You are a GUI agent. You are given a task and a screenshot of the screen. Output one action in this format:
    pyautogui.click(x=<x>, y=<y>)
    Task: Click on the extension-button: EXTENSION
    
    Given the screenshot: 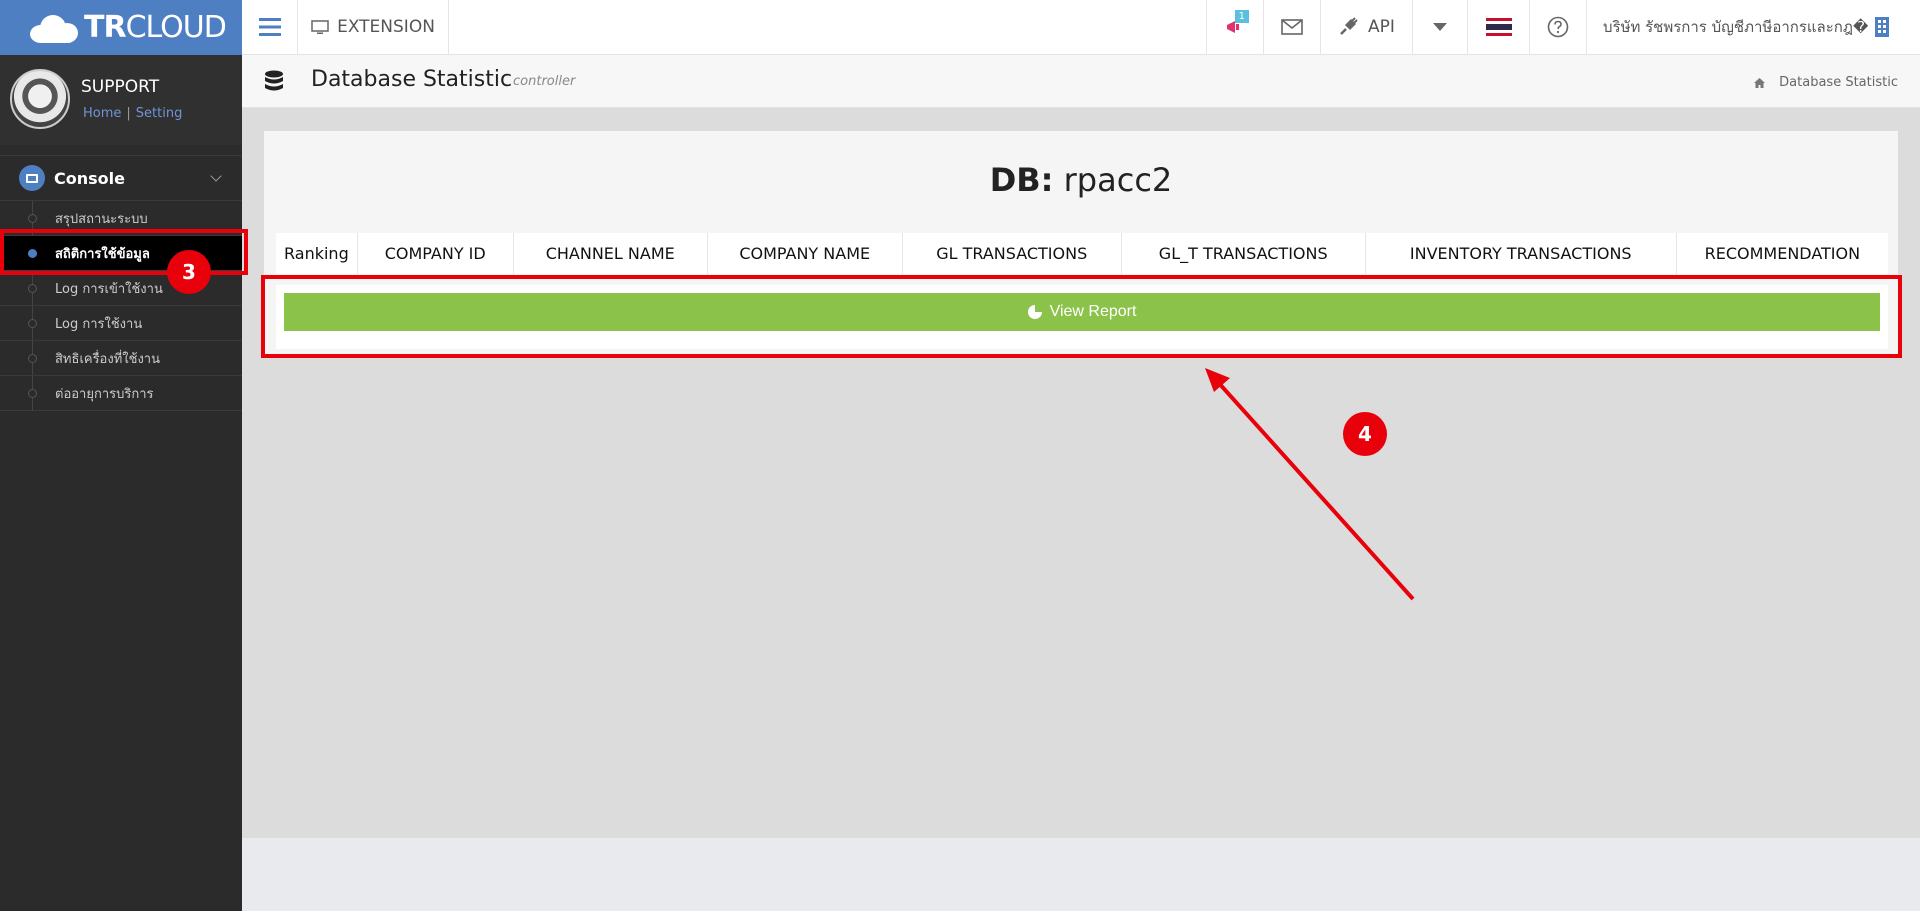 What is the action you would take?
    pyautogui.click(x=373, y=27)
    